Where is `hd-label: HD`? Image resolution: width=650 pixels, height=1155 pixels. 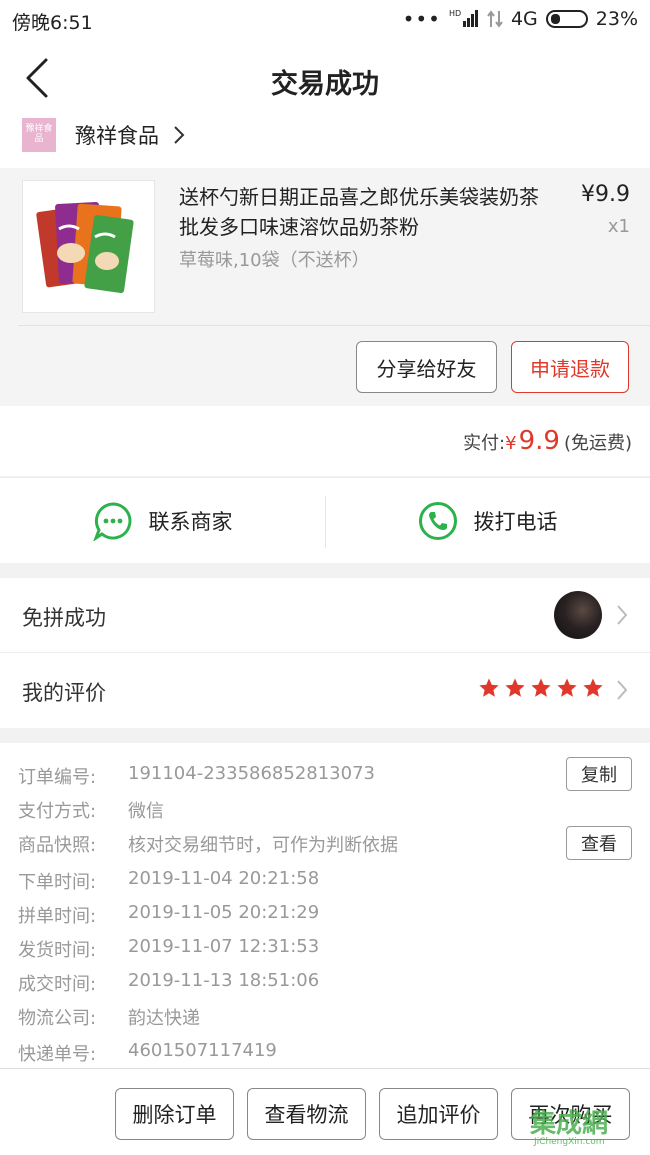 hd-label: HD is located at coordinates (455, 13).